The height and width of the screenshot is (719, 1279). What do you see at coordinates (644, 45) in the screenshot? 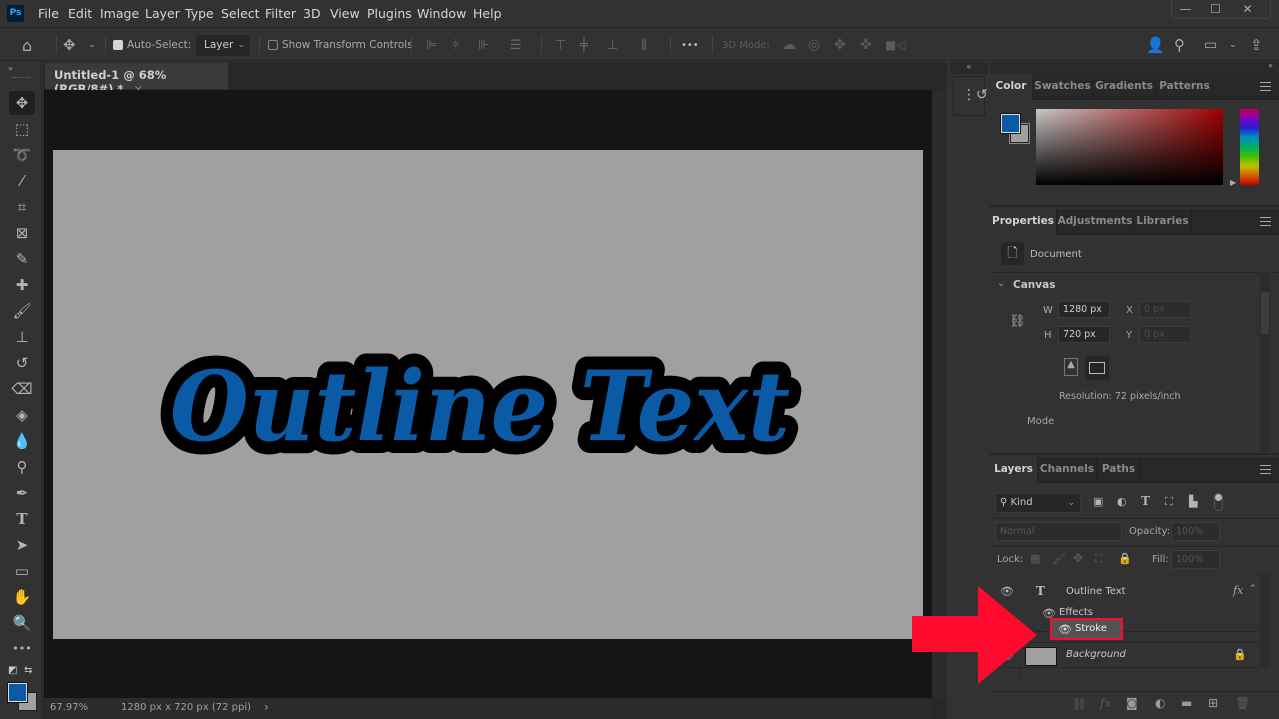
I see `distribute-horizontal-icon: ⫼` at bounding box center [644, 45].